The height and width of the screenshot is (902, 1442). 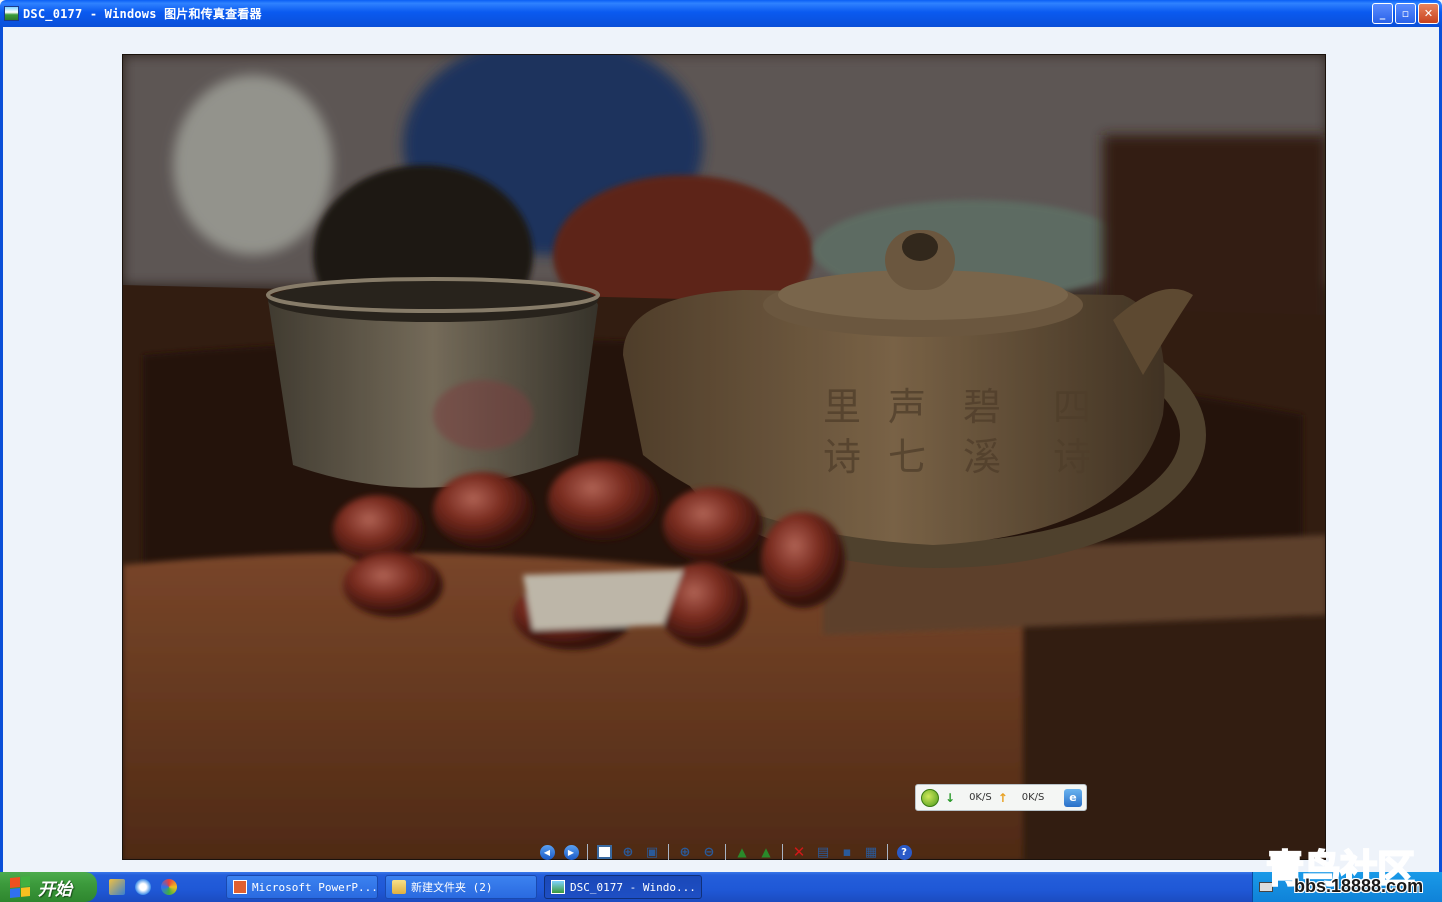 I want to click on print-icon: ▤, so click(x=823, y=852).